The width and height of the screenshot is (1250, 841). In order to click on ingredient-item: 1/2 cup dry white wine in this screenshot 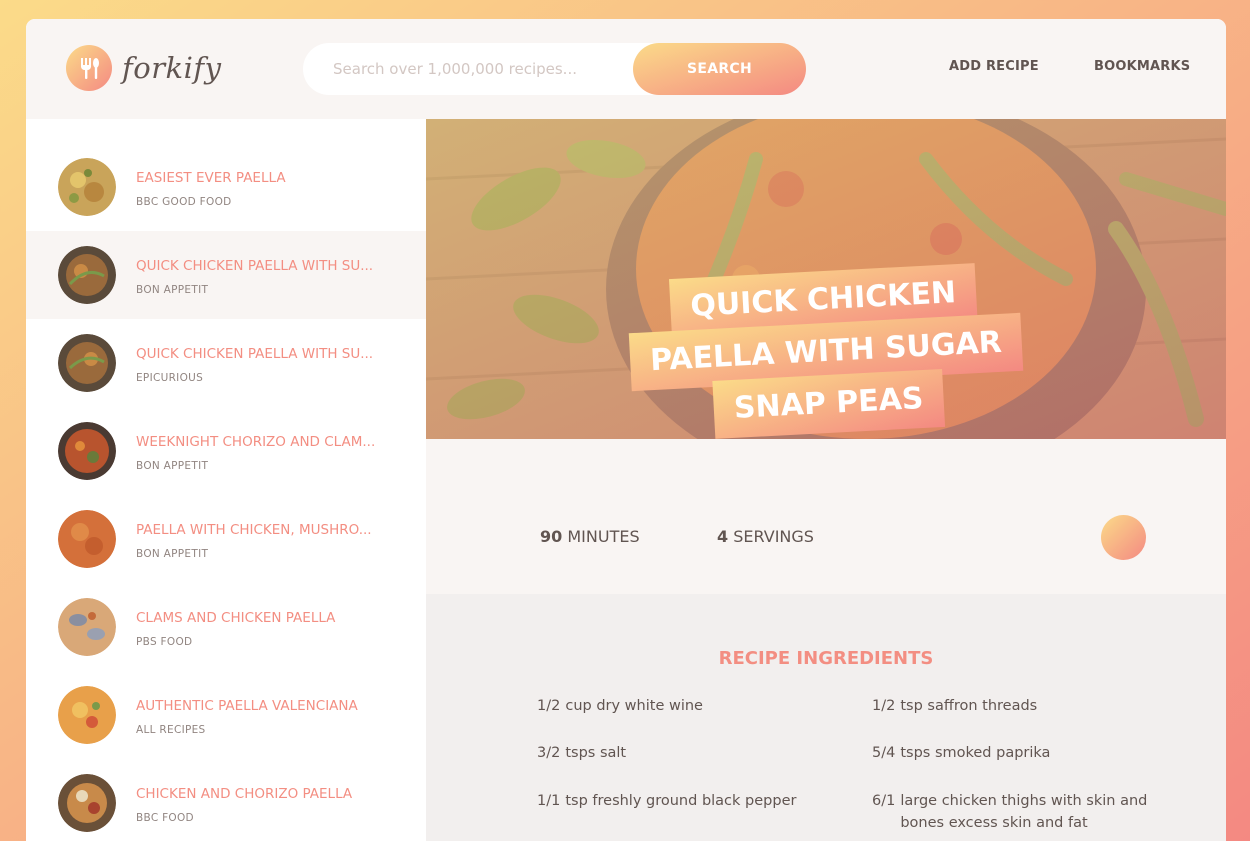, I will do `click(682, 706)`.